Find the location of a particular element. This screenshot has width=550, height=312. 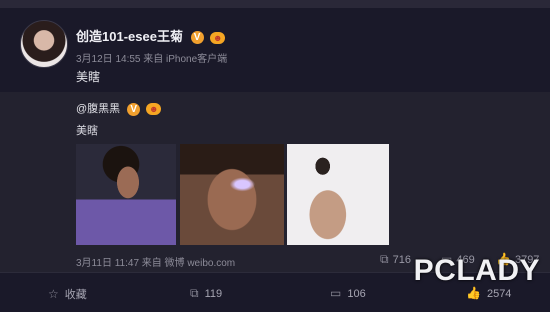

like-button-count: 2574 is located at coordinates (499, 294).